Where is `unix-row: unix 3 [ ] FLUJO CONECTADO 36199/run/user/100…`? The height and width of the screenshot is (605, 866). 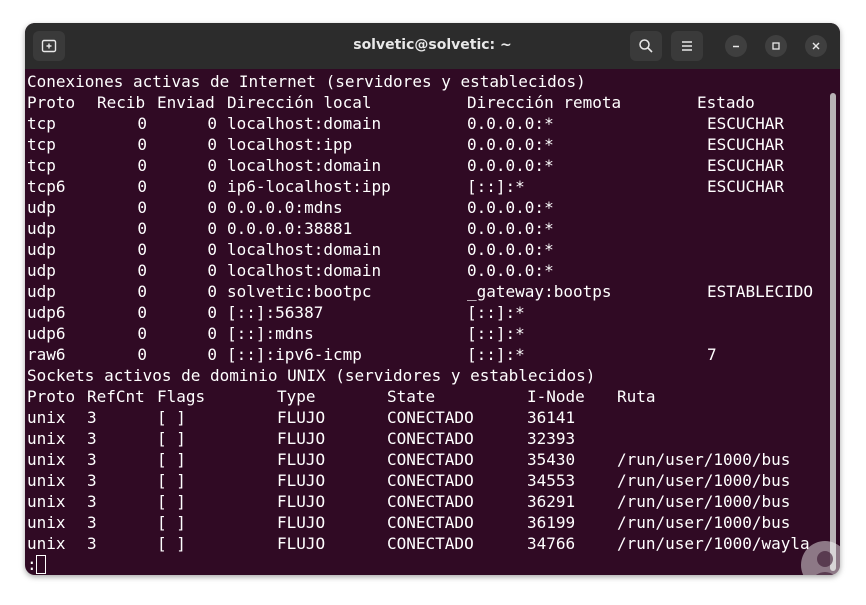
unix-row: unix 3 [ ] FLUJO CONECTADO 36199/run/user/100… is located at coordinates (427, 522).